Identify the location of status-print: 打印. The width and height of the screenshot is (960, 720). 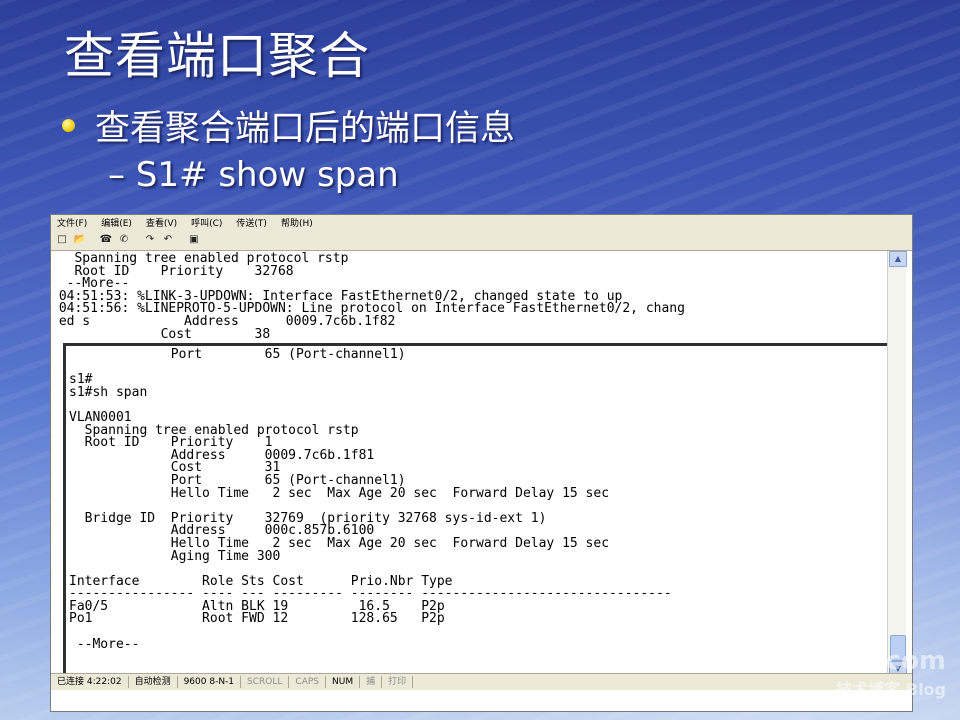
(398, 682).